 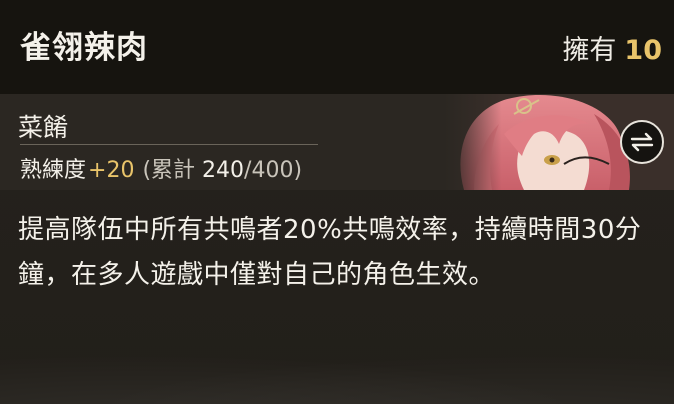 I want to click on dish-category-label: 菜餚, so click(x=43, y=127).